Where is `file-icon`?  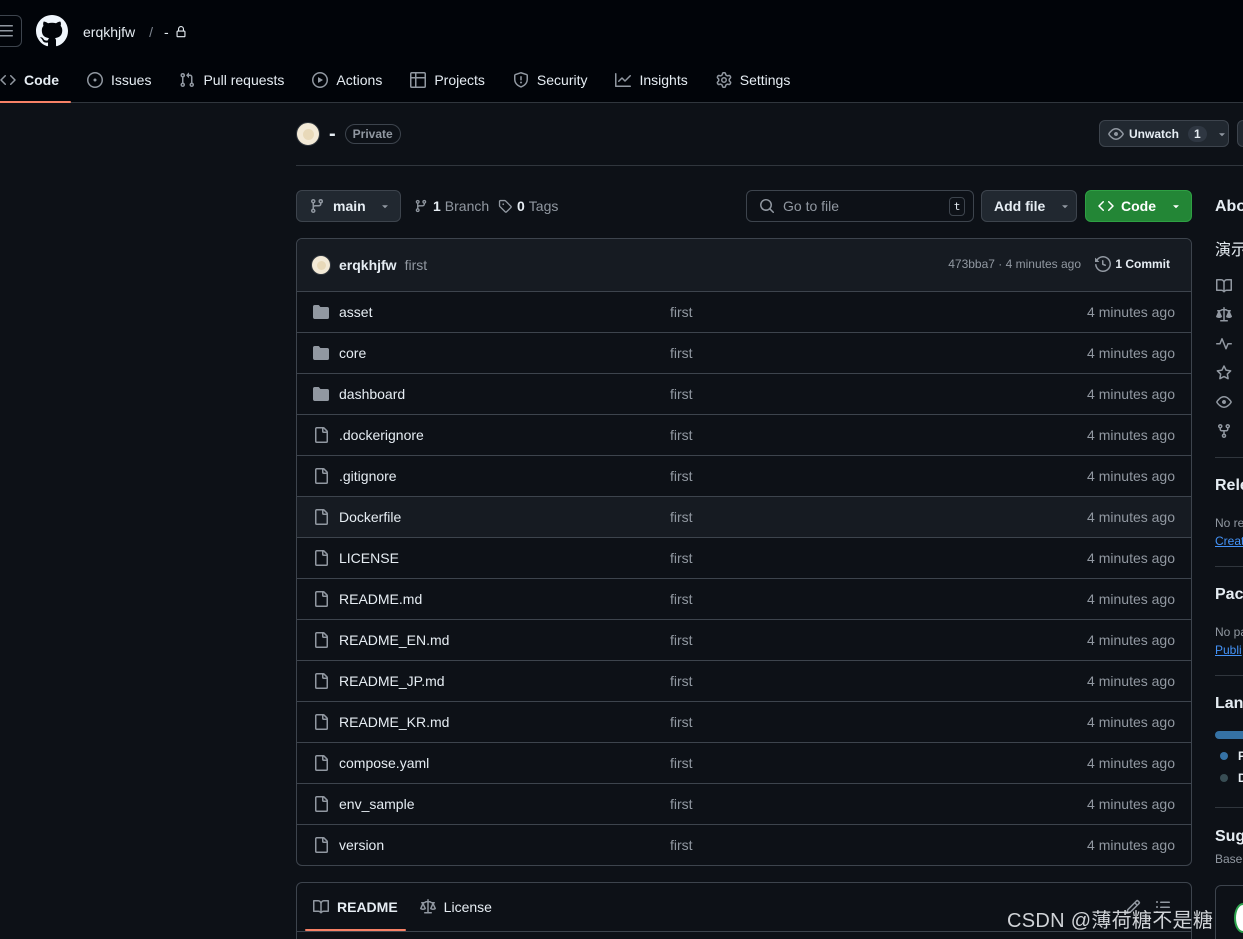 file-icon is located at coordinates (321, 517).